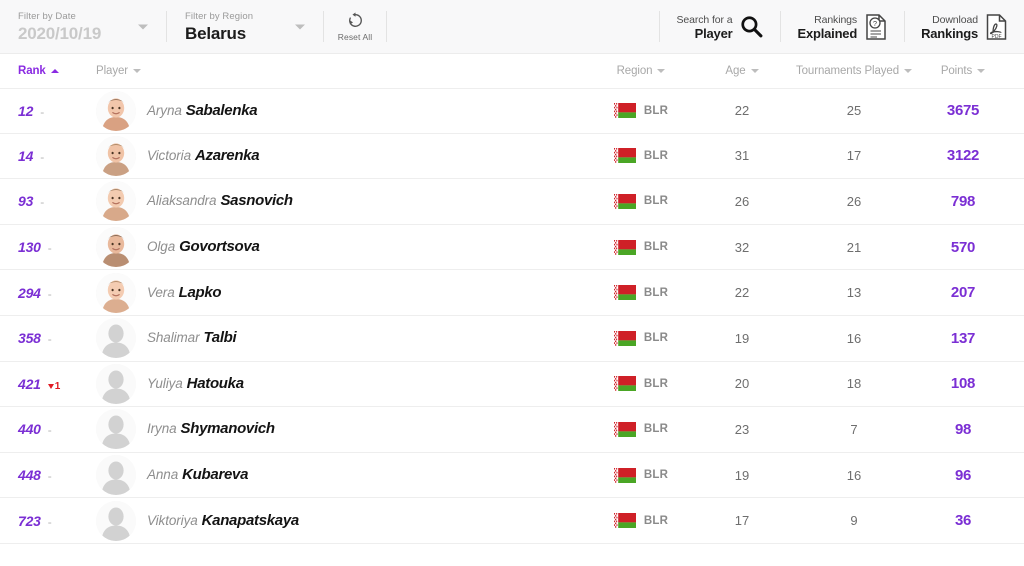 Image resolution: width=1024 pixels, height=566 pixels. What do you see at coordinates (29, 520) in the screenshot?
I see `rank-value: 723` at bounding box center [29, 520].